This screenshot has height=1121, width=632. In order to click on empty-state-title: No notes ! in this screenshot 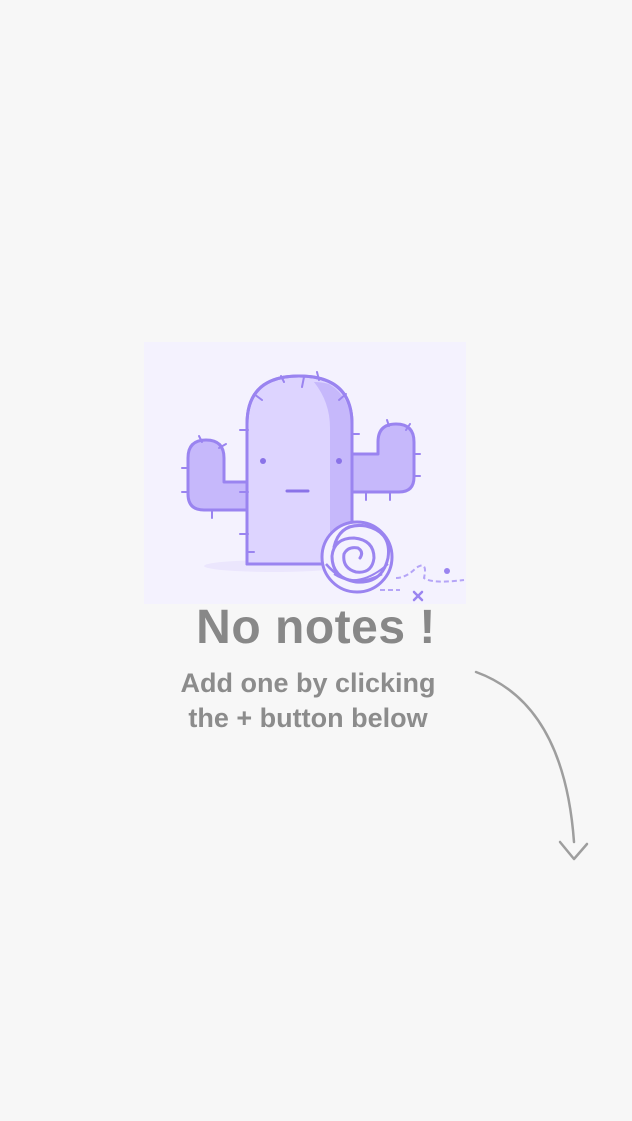, I will do `click(316, 627)`.